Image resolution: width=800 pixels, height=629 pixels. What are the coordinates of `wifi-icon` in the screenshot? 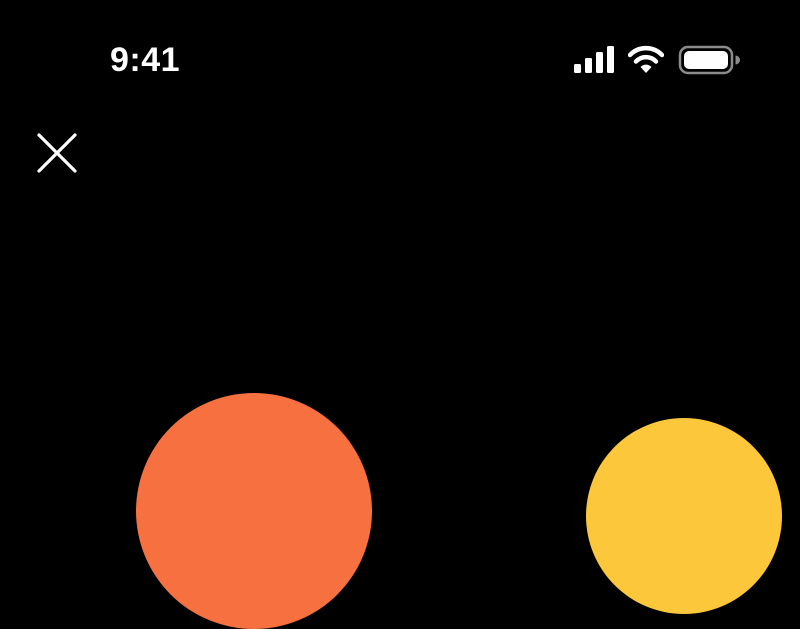 It's located at (646, 59).